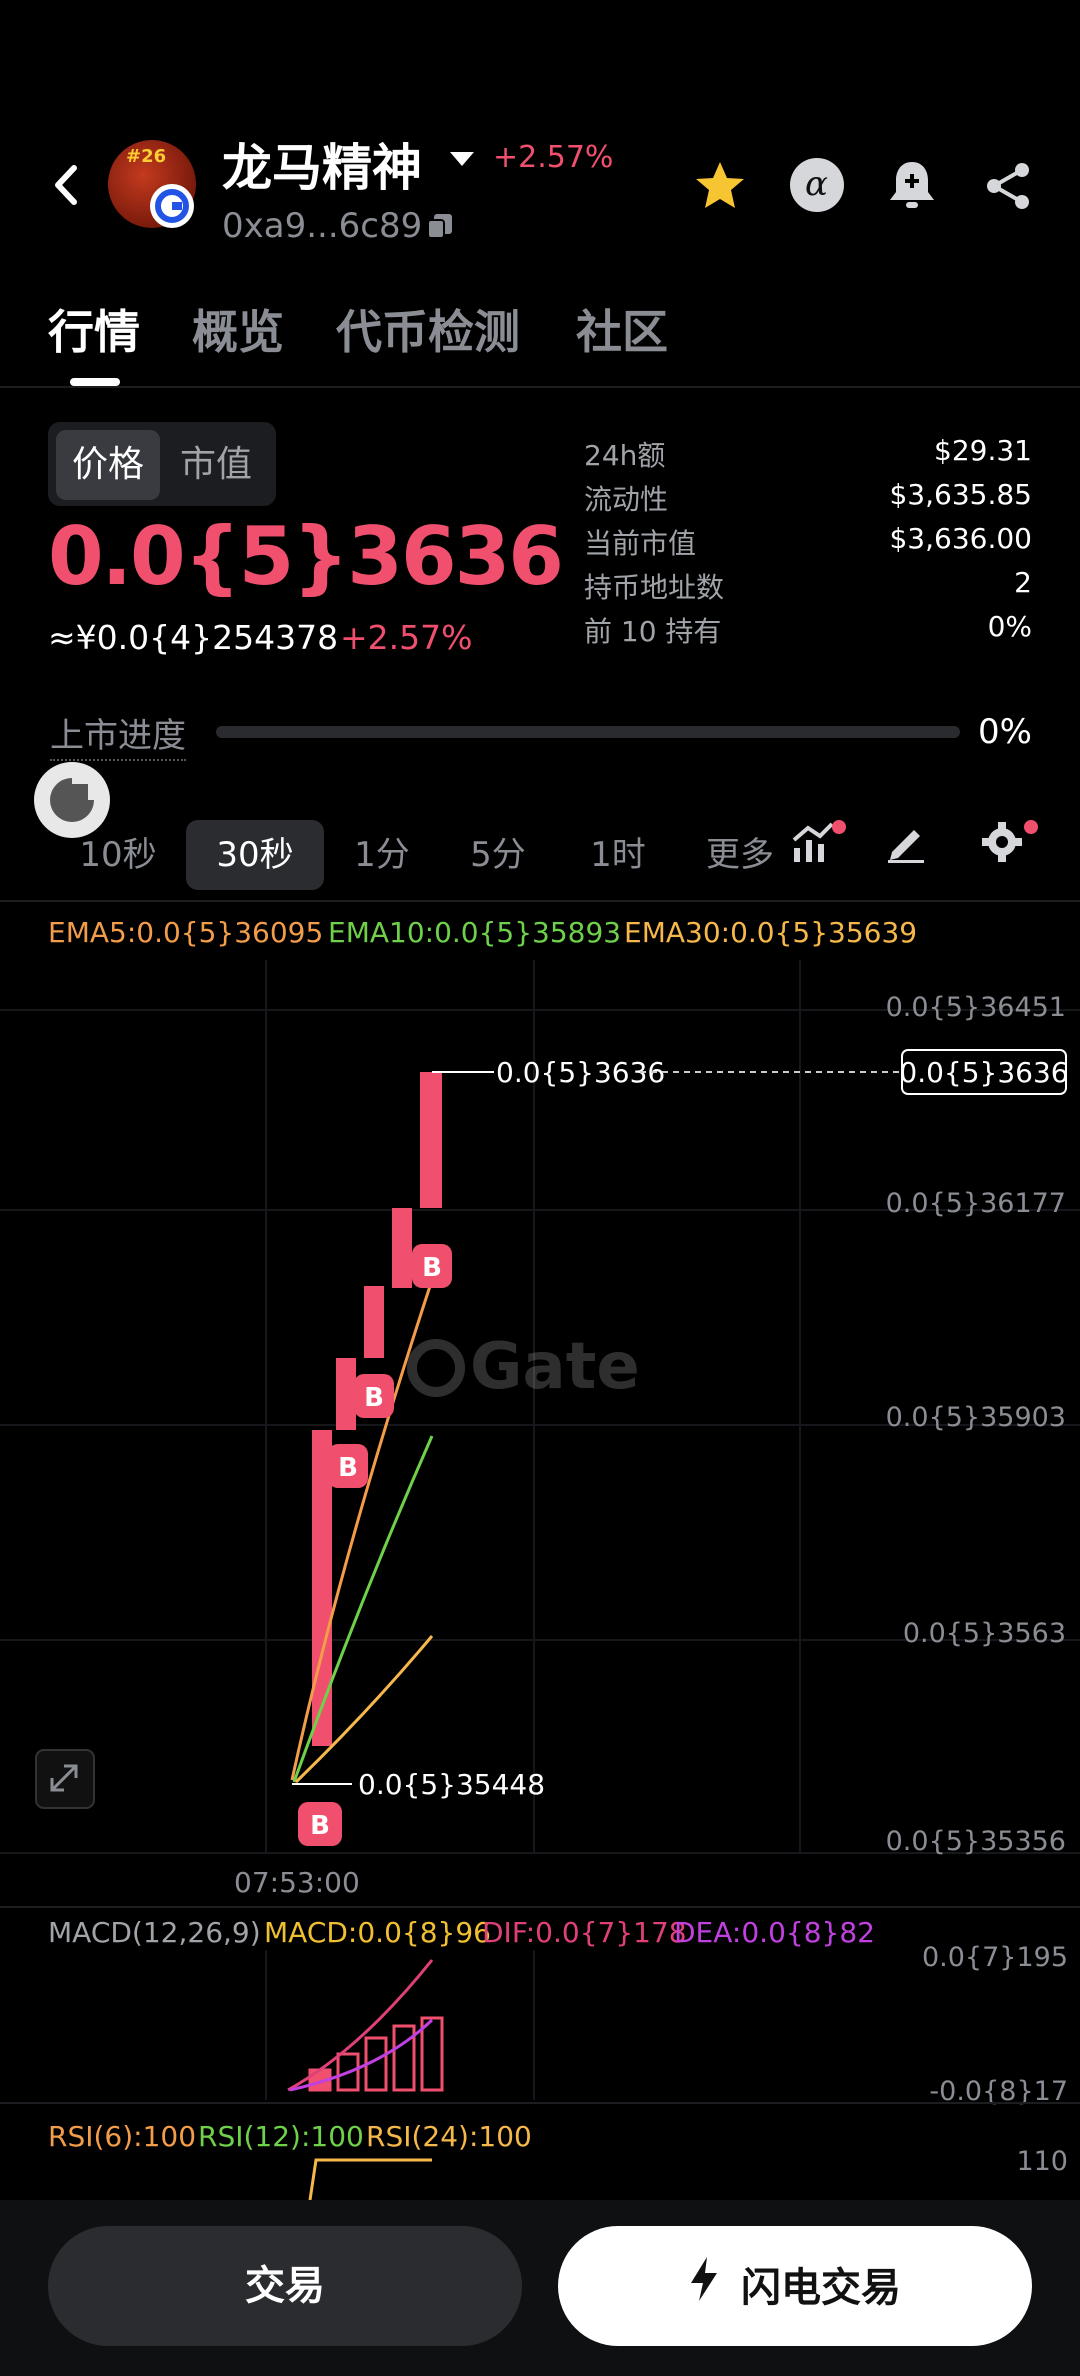  I want to click on ema10-label: EMA10:0.0{5}35893, so click(475, 932).